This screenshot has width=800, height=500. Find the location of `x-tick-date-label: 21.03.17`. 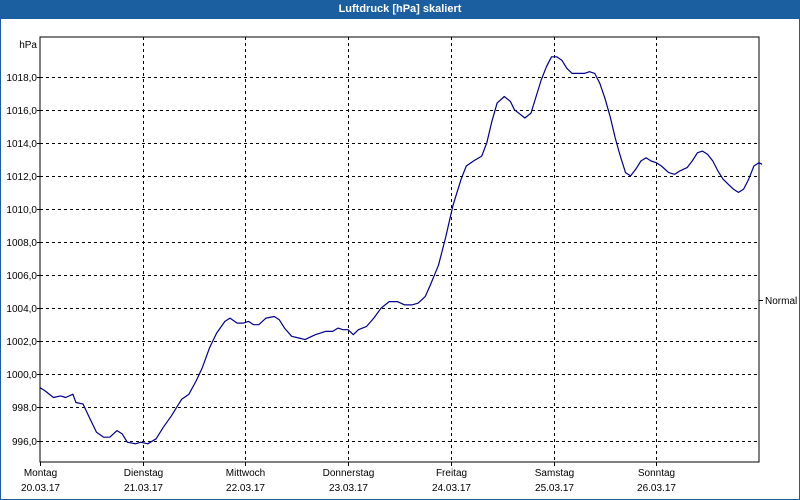

x-tick-date-label: 21.03.17 is located at coordinates (143, 488).